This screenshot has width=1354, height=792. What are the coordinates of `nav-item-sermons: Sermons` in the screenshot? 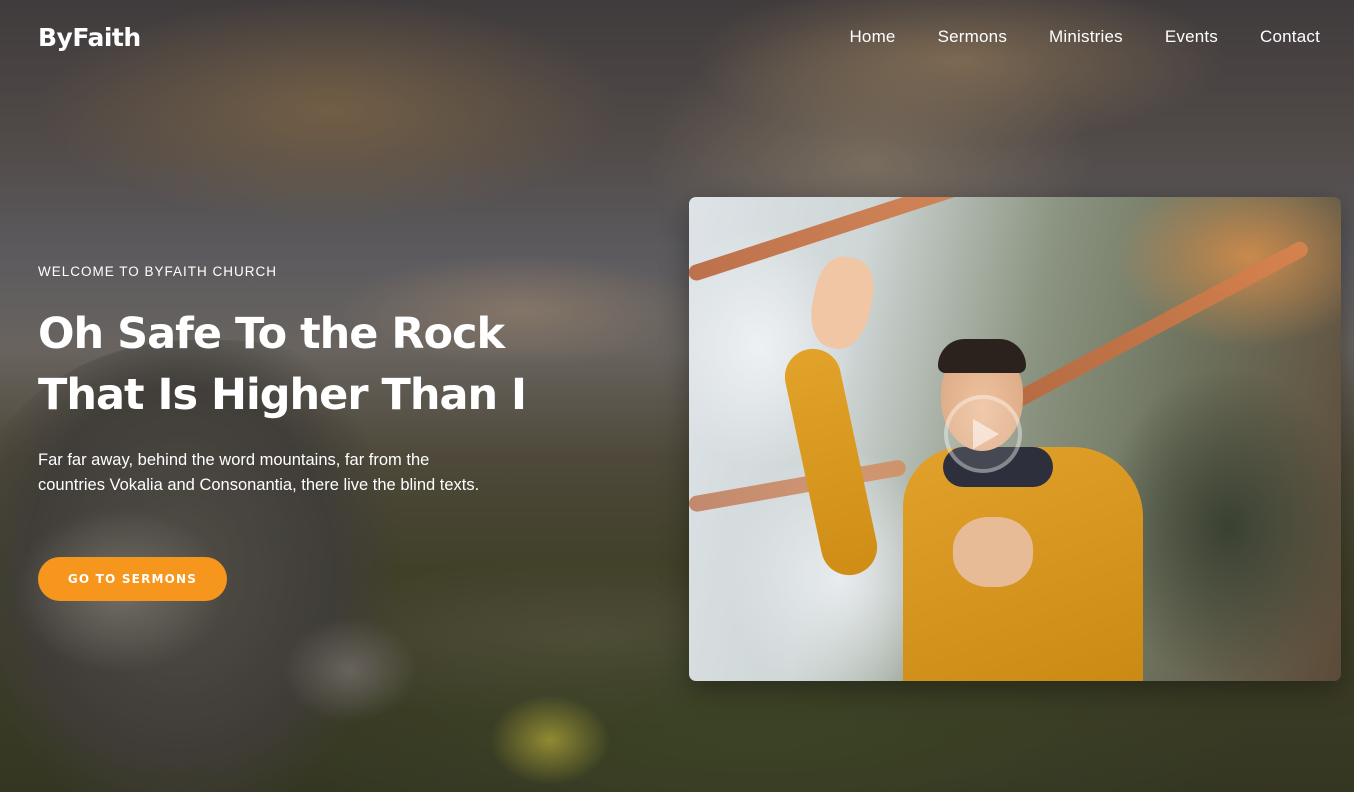 It's located at (972, 37).